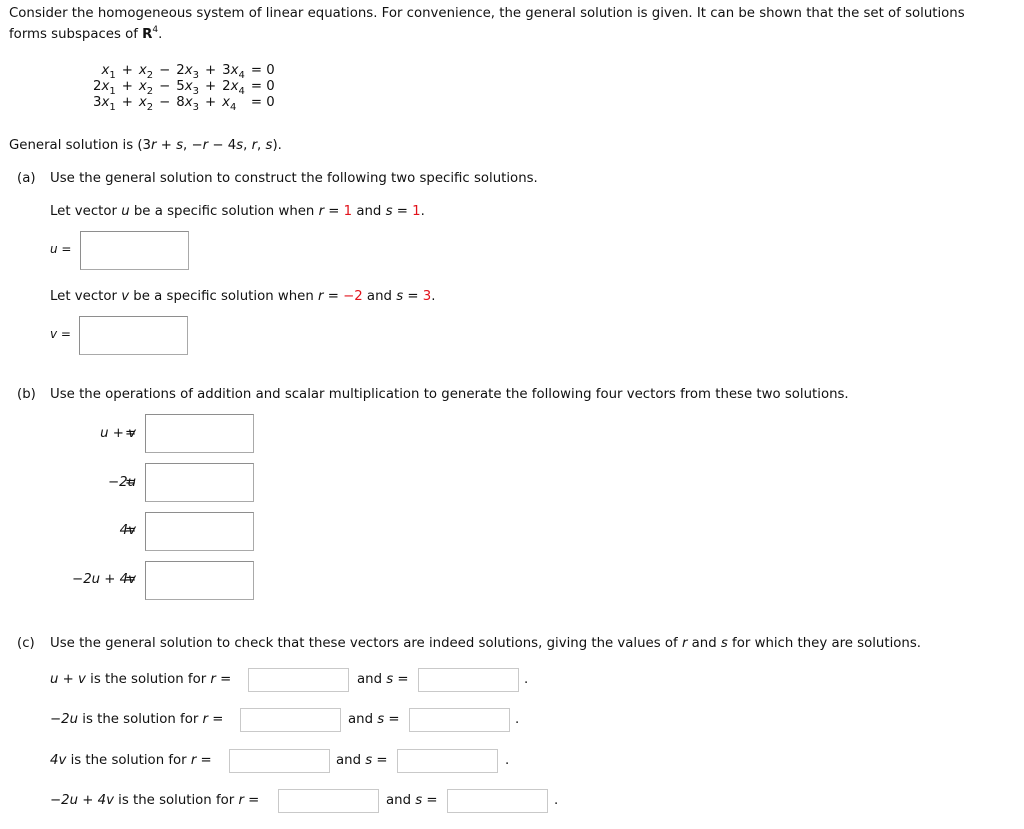 This screenshot has height=829, width=1024. What do you see at coordinates (134, 250) in the screenshot?
I see `u-input` at bounding box center [134, 250].